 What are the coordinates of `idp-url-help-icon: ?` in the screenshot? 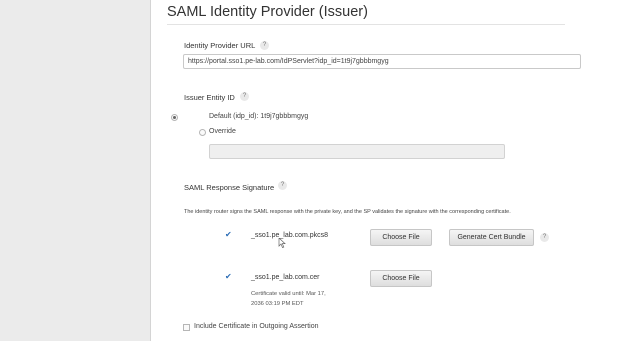 It's located at (264, 45).